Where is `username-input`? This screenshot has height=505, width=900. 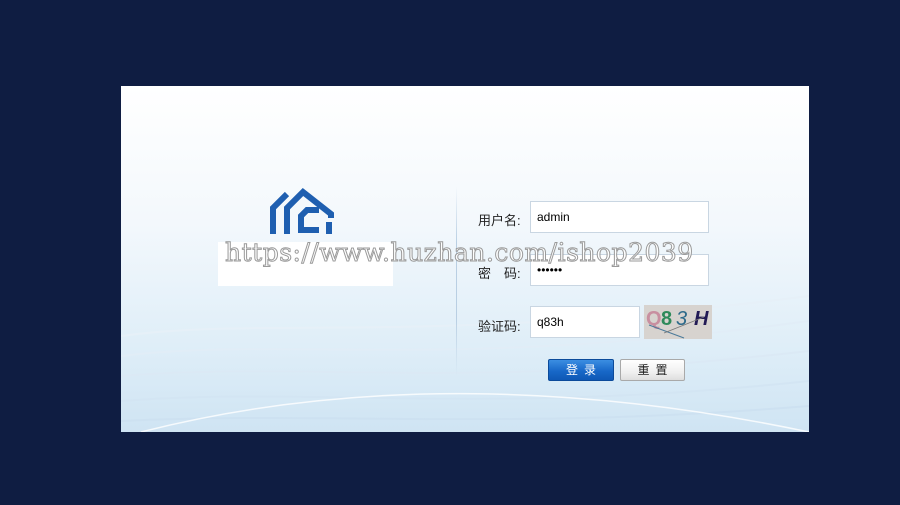
username-input is located at coordinates (619, 217).